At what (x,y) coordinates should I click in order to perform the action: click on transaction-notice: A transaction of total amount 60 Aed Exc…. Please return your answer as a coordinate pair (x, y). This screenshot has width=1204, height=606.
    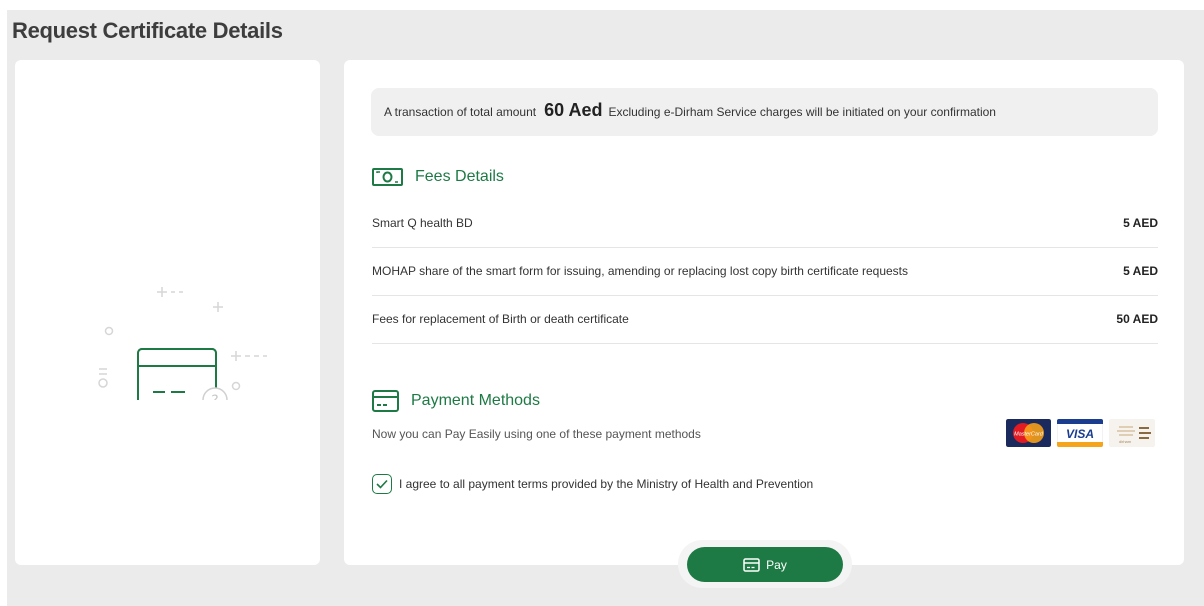
    Looking at the image, I should click on (764, 112).